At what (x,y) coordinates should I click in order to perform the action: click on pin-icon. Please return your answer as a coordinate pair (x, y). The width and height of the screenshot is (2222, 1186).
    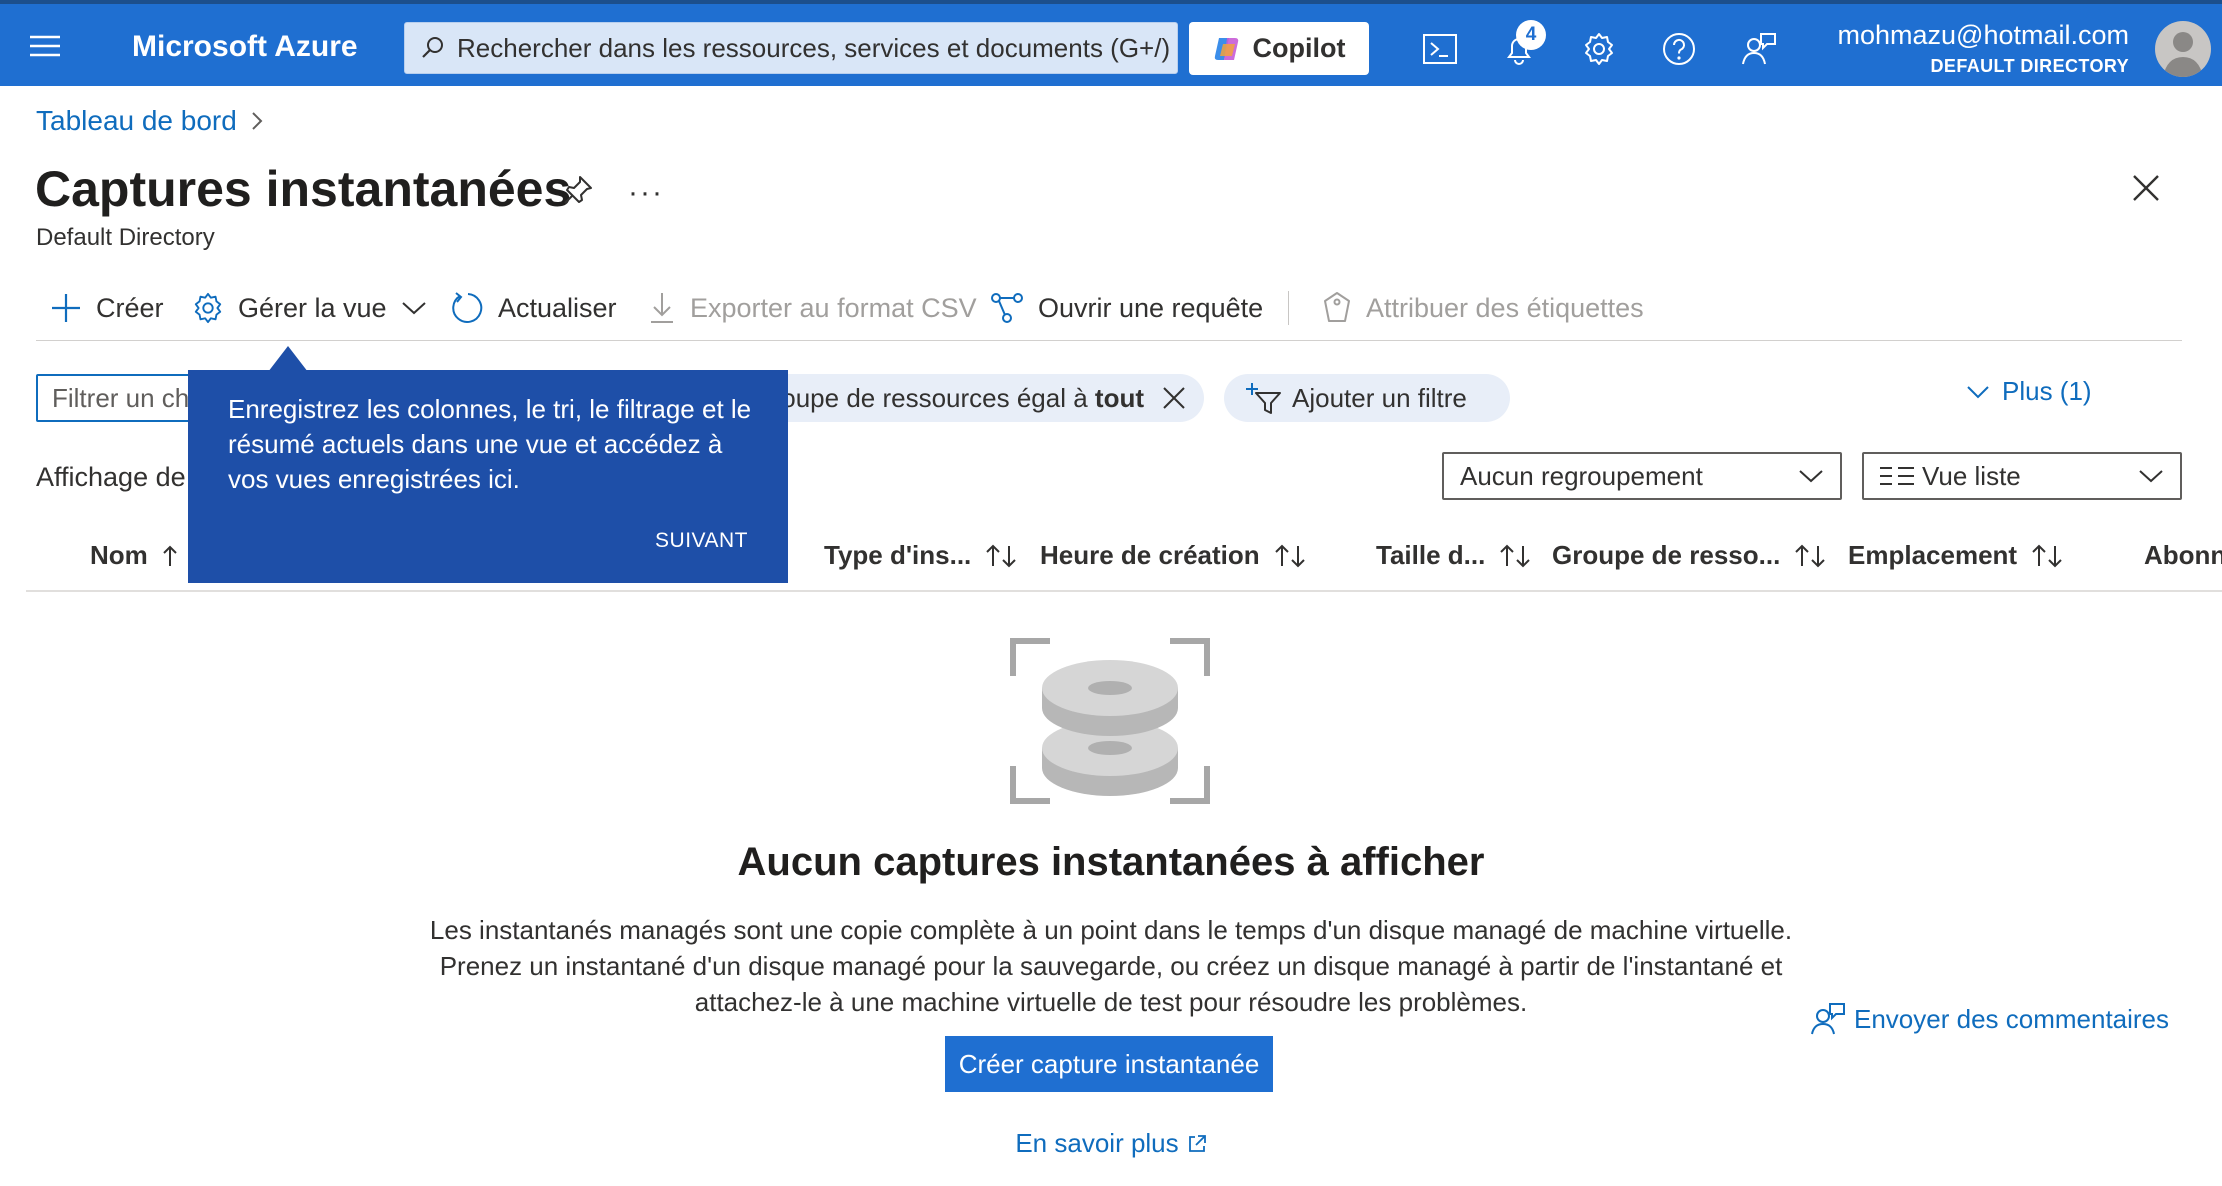
    Looking at the image, I should click on (578, 190).